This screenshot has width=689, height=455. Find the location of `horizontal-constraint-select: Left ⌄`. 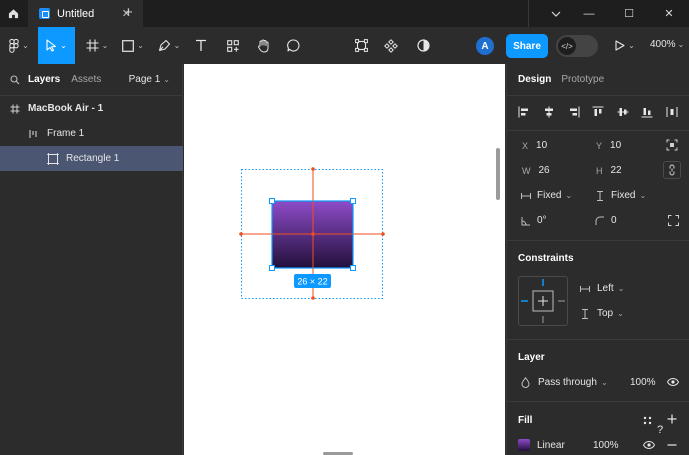

horizontal-constraint-select: Left ⌄ is located at coordinates (602, 288).